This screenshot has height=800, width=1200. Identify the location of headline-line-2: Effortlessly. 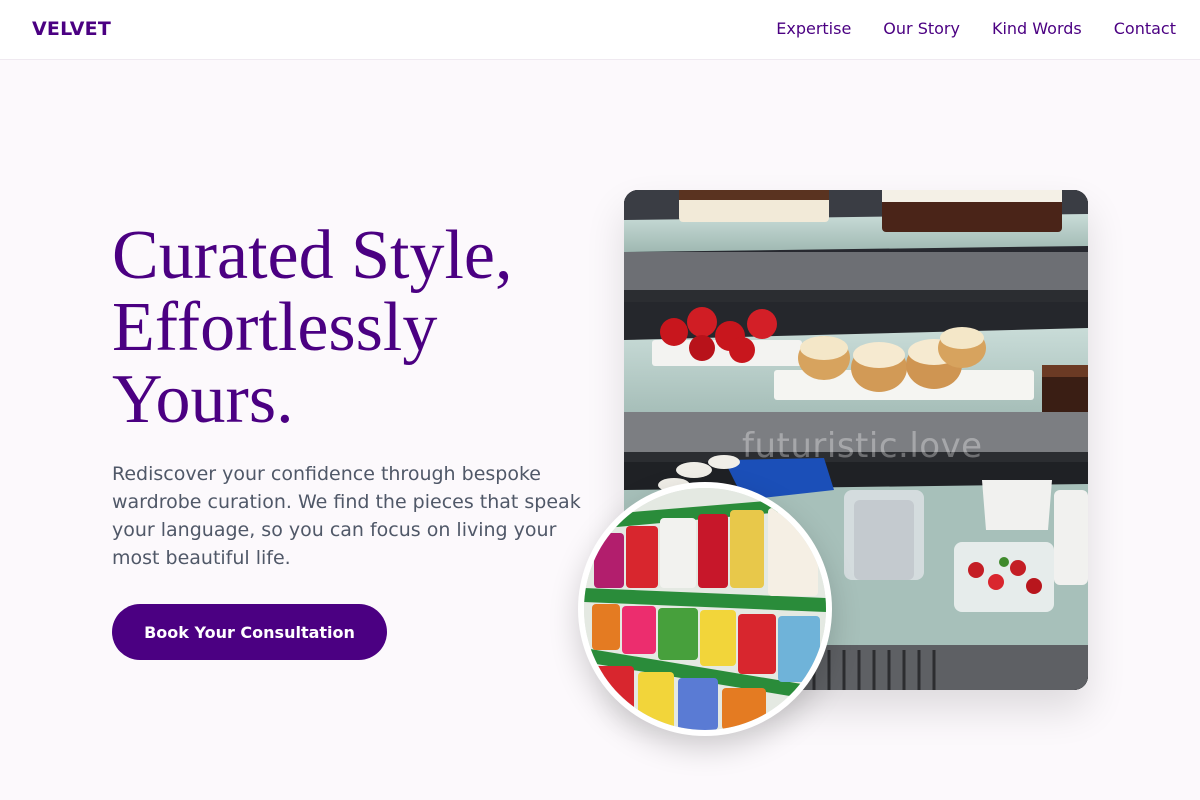
(275, 327).